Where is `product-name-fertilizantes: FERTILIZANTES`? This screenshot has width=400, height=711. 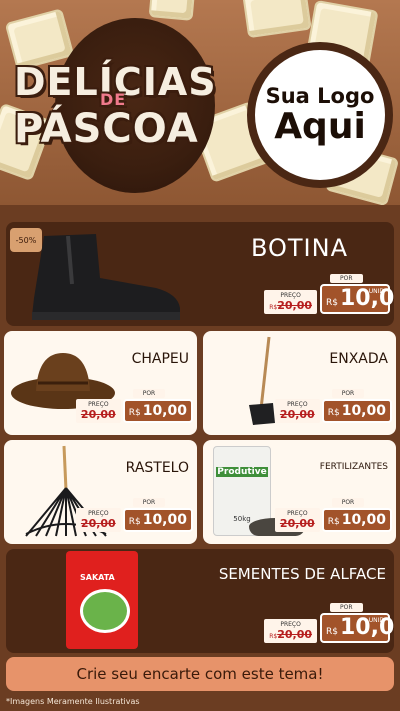
product-name-fertilizantes: FERTILIZANTES is located at coordinates (353, 467).